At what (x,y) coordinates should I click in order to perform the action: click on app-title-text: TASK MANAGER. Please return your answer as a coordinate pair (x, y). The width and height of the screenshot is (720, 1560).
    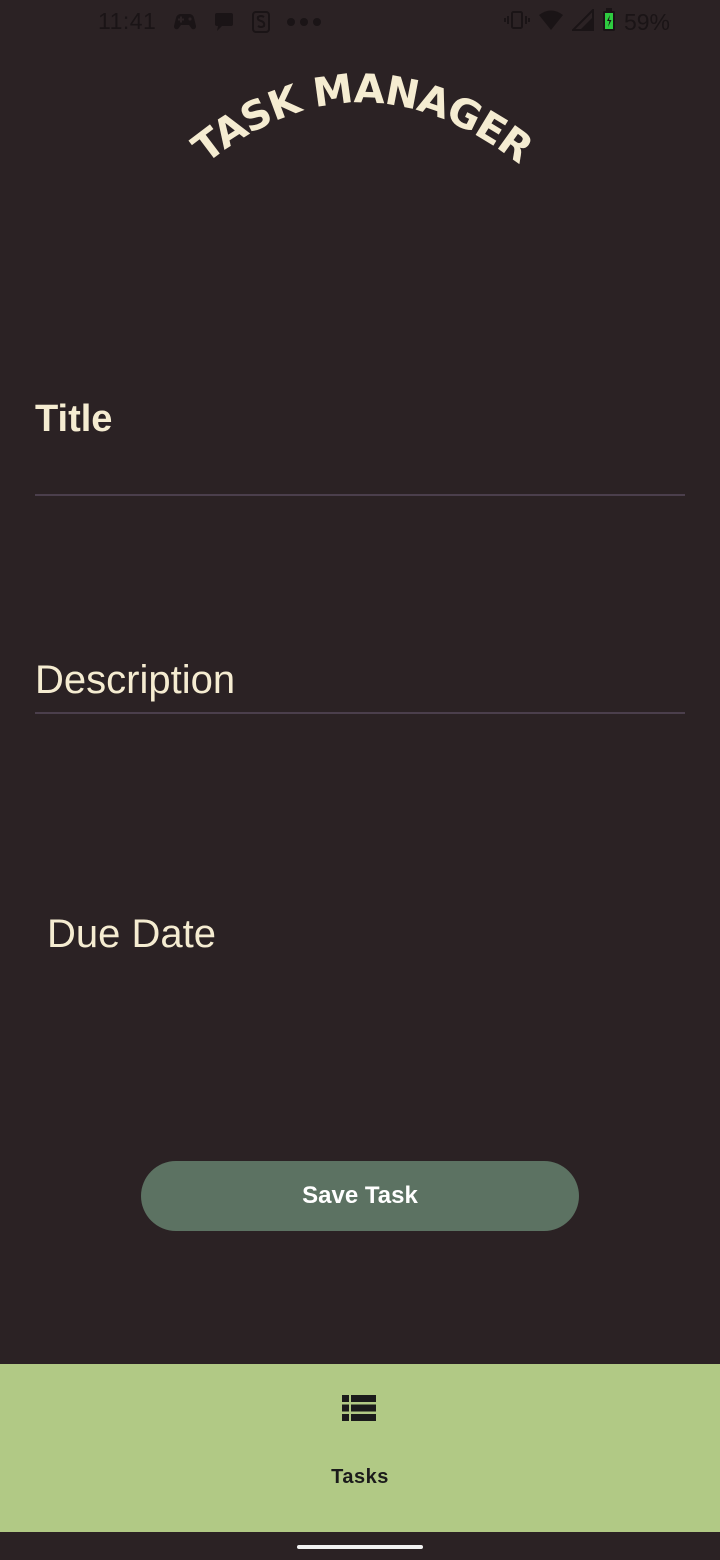
    Looking at the image, I should click on (362, 119).